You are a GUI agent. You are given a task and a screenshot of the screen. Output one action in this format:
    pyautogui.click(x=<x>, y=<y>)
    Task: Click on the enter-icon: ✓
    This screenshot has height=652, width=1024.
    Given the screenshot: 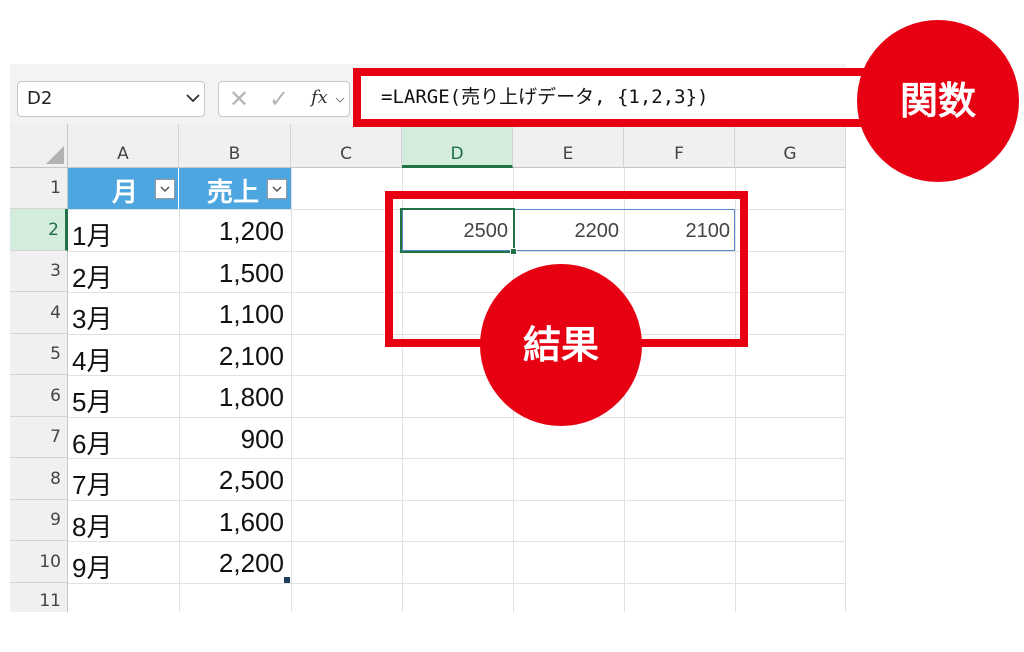 What is the action you would take?
    pyautogui.click(x=279, y=99)
    